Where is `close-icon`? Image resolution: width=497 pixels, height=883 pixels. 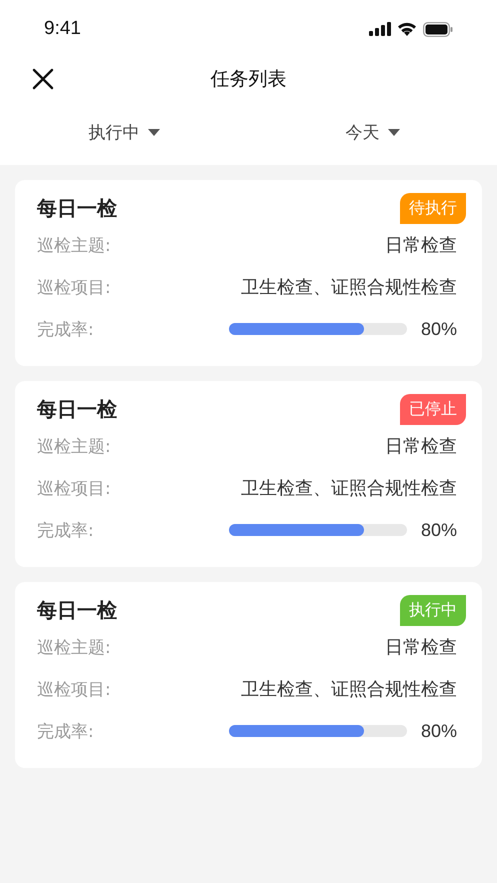
close-icon is located at coordinates (43, 79).